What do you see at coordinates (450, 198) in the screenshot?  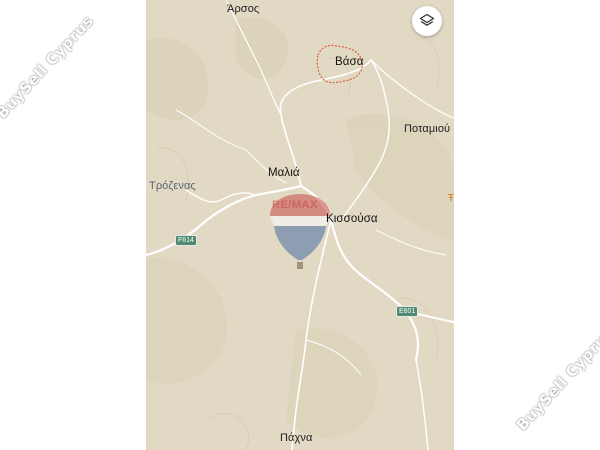 I see `poi-marker-partial: Ŧ` at bounding box center [450, 198].